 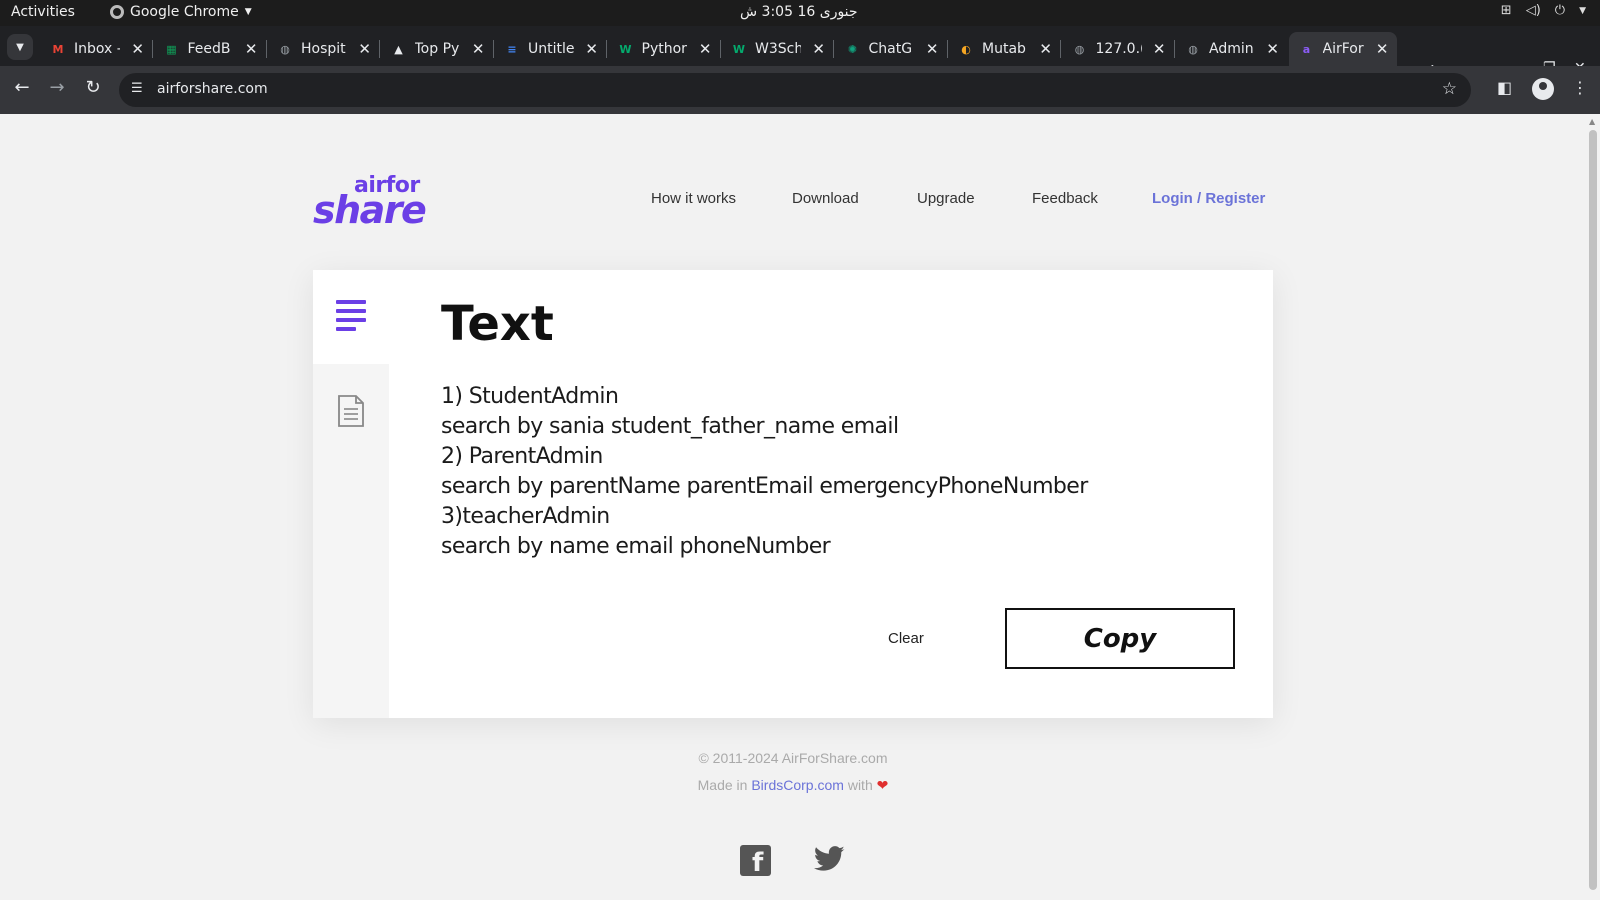 What do you see at coordinates (1543, 89) in the screenshot?
I see `profile-avatar` at bounding box center [1543, 89].